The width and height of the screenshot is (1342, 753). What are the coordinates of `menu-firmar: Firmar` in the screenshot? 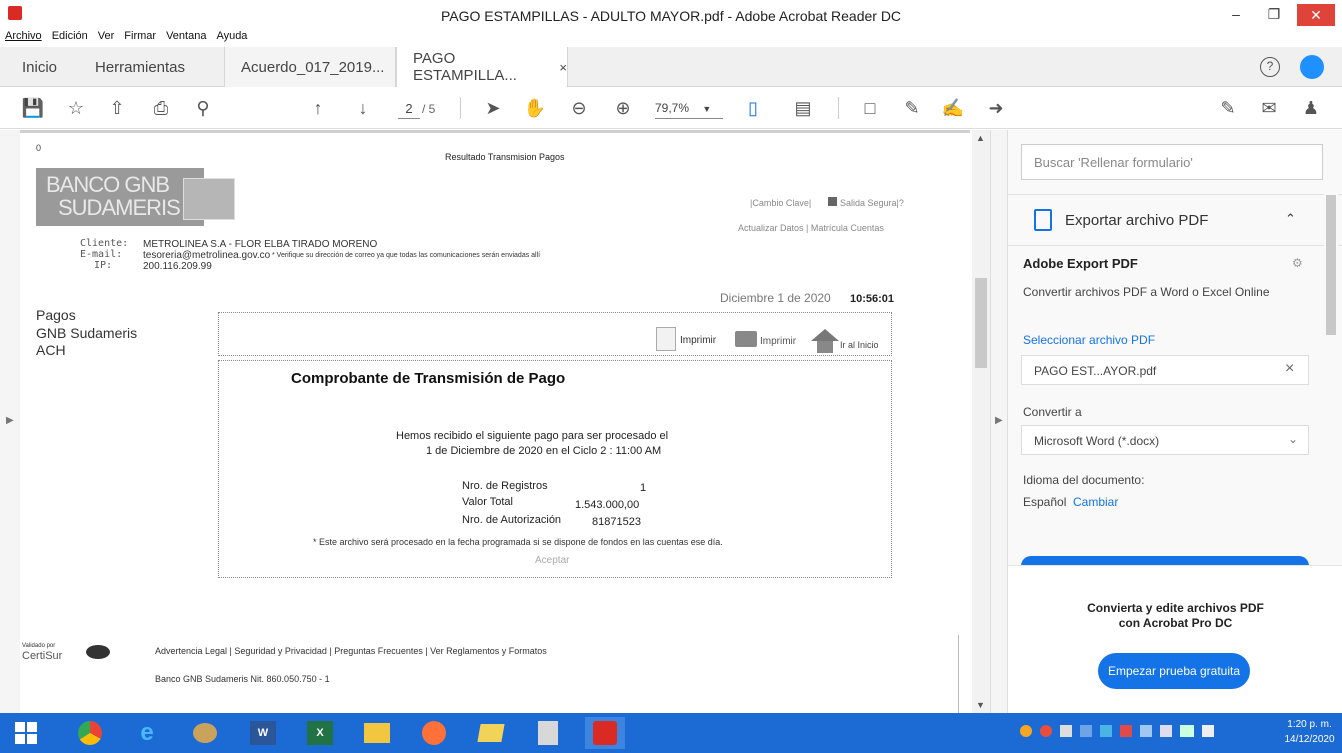 It's located at (140, 38).